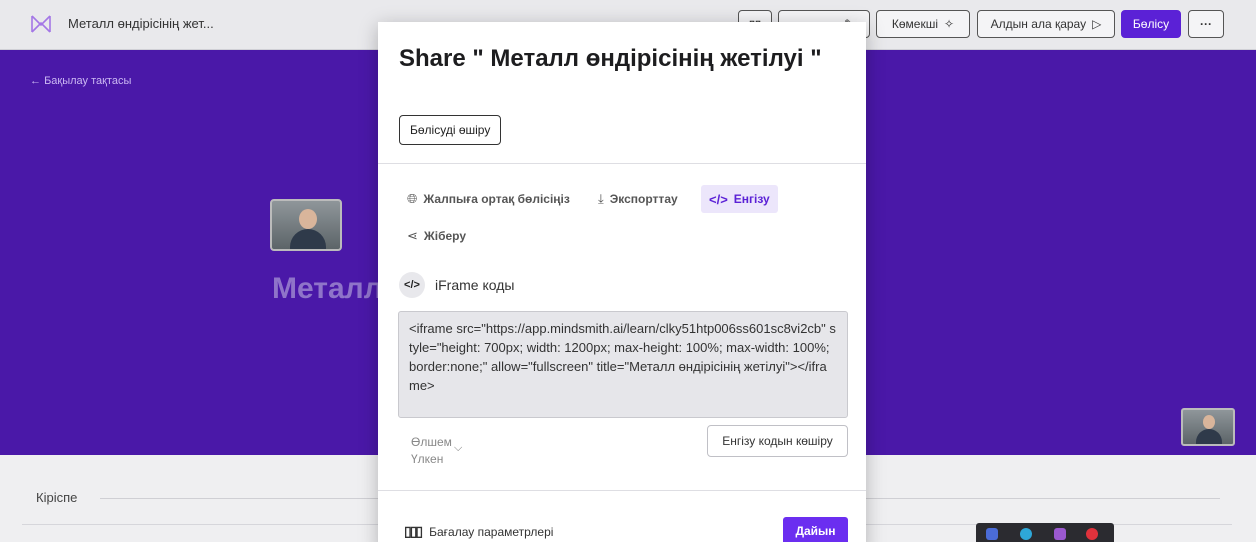  What do you see at coordinates (88, 81) in the screenshot?
I see `back-link-label: Бақылау тақтасы` at bounding box center [88, 81].